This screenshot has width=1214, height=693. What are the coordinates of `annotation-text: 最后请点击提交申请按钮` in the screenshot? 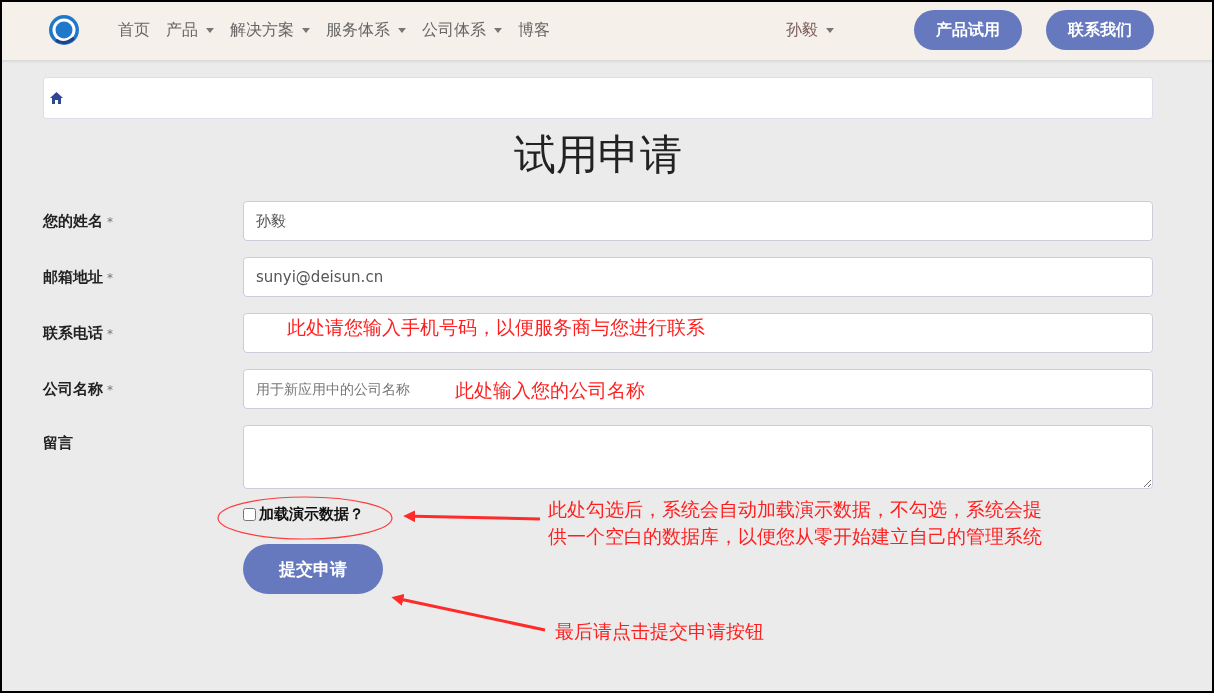 It's located at (659, 631).